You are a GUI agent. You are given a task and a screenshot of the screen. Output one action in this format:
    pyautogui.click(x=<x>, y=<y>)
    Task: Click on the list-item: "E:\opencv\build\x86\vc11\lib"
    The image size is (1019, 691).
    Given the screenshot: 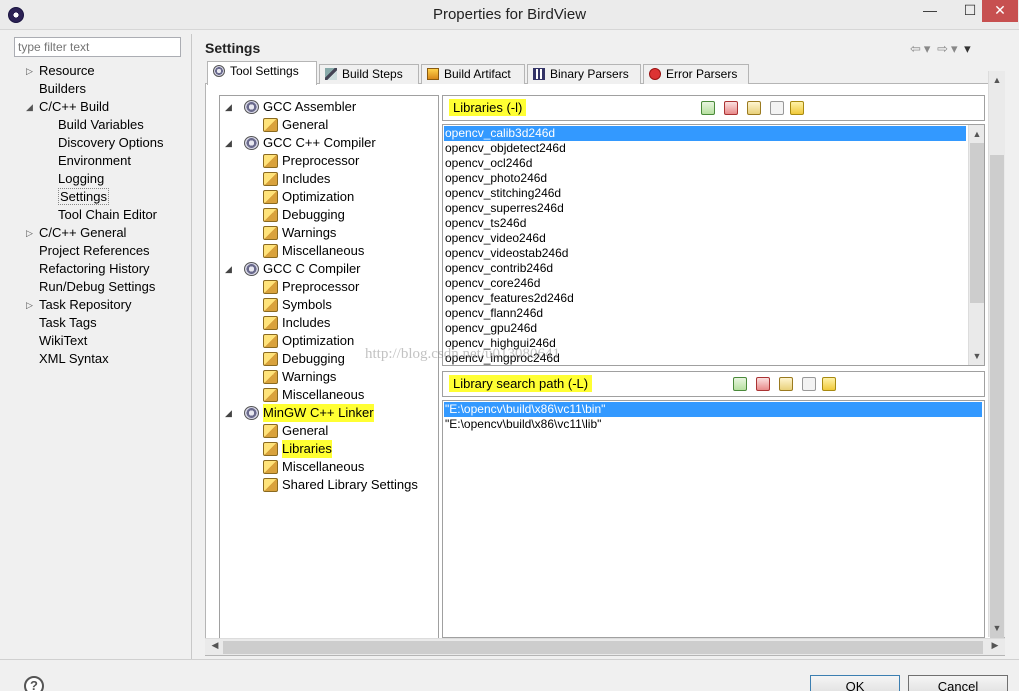 What is the action you would take?
    pyautogui.click(x=713, y=424)
    